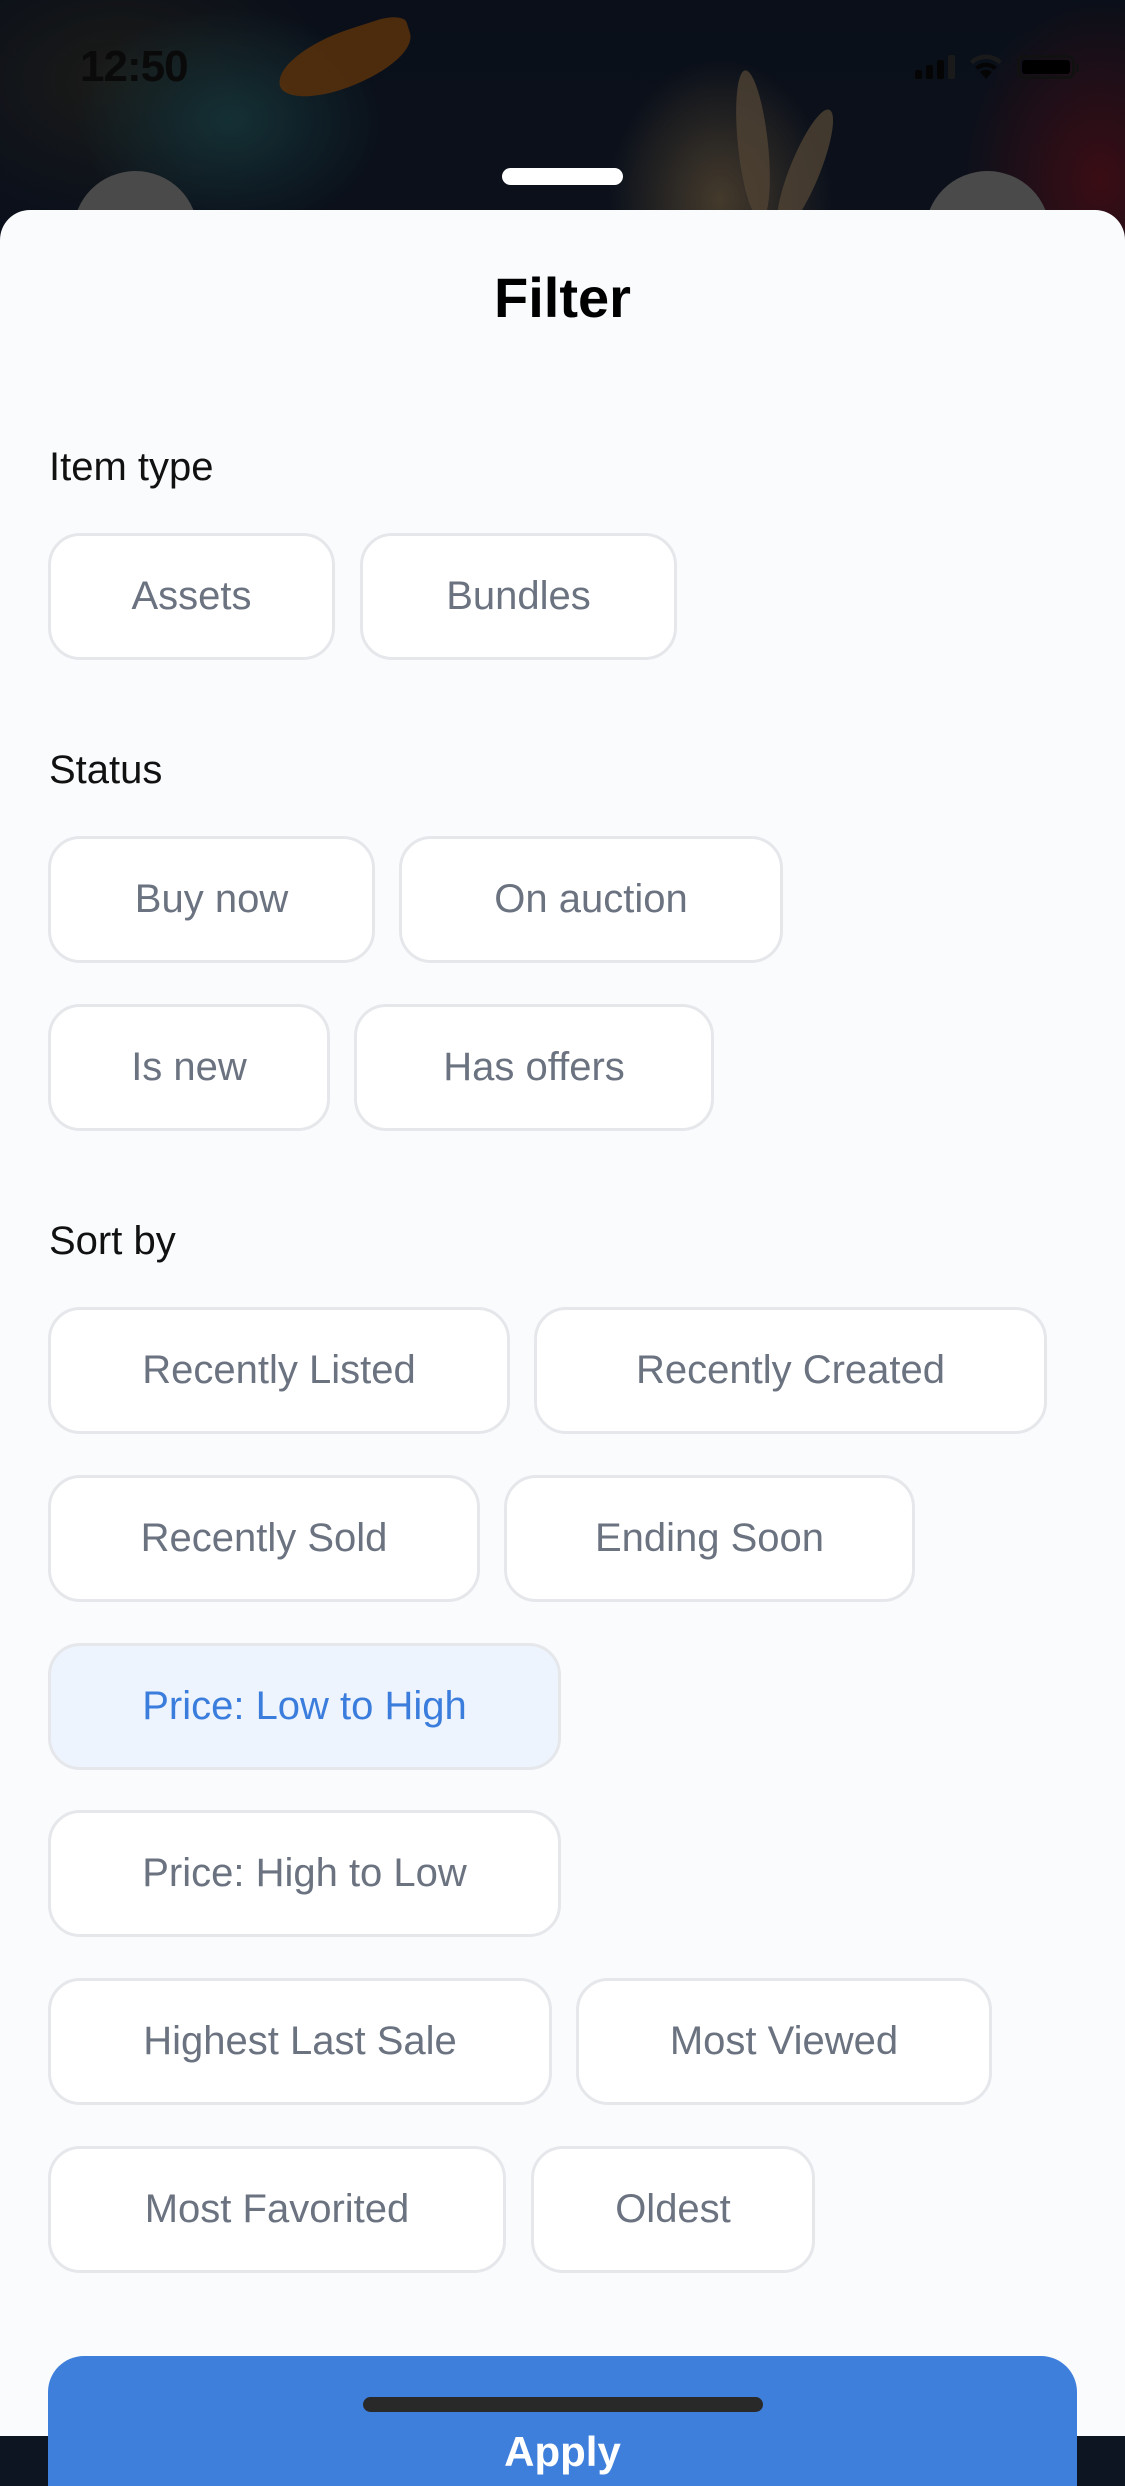  I want to click on sheet-title: Filter, so click(562, 297).